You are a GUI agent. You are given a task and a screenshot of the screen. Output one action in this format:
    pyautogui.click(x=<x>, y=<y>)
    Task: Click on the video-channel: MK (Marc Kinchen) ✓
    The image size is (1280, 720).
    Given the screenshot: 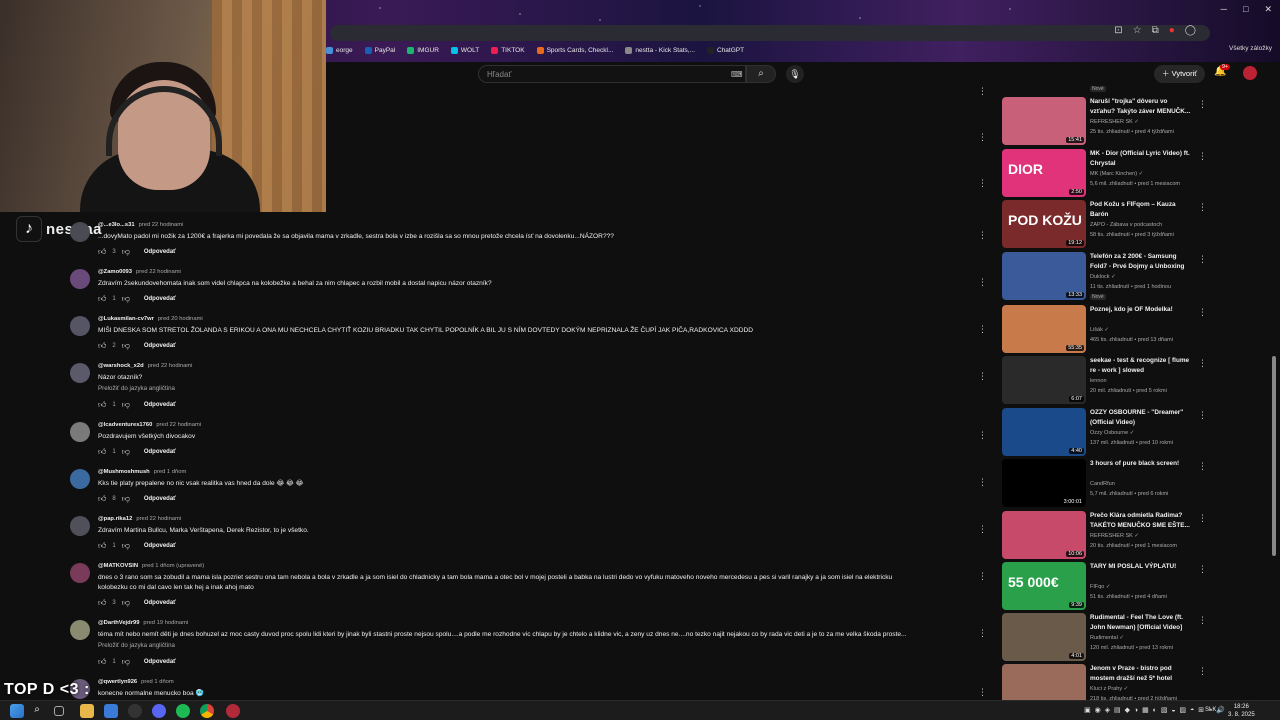 What is the action you would take?
    pyautogui.click(x=1116, y=174)
    